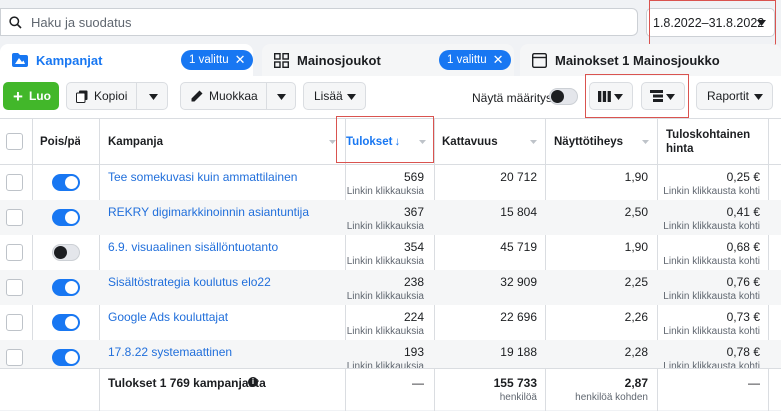  I want to click on header-onoff-label: Pois/pää, so click(60, 142).